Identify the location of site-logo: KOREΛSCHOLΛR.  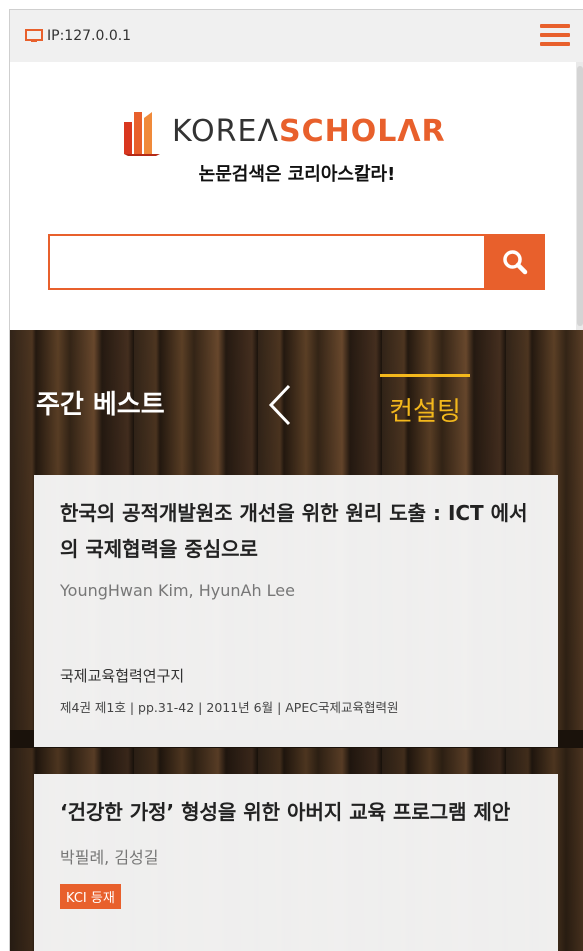
(284, 132).